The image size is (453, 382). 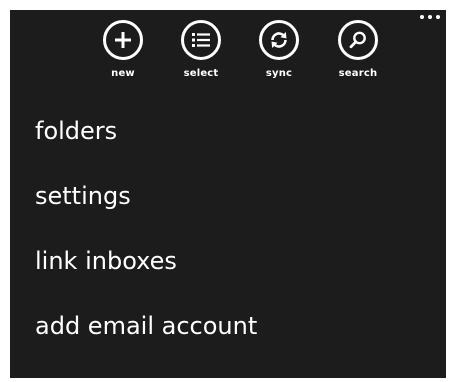 What do you see at coordinates (146, 276) in the screenshot?
I see `menu-item-link-inboxes: link inboxes` at bounding box center [146, 276].